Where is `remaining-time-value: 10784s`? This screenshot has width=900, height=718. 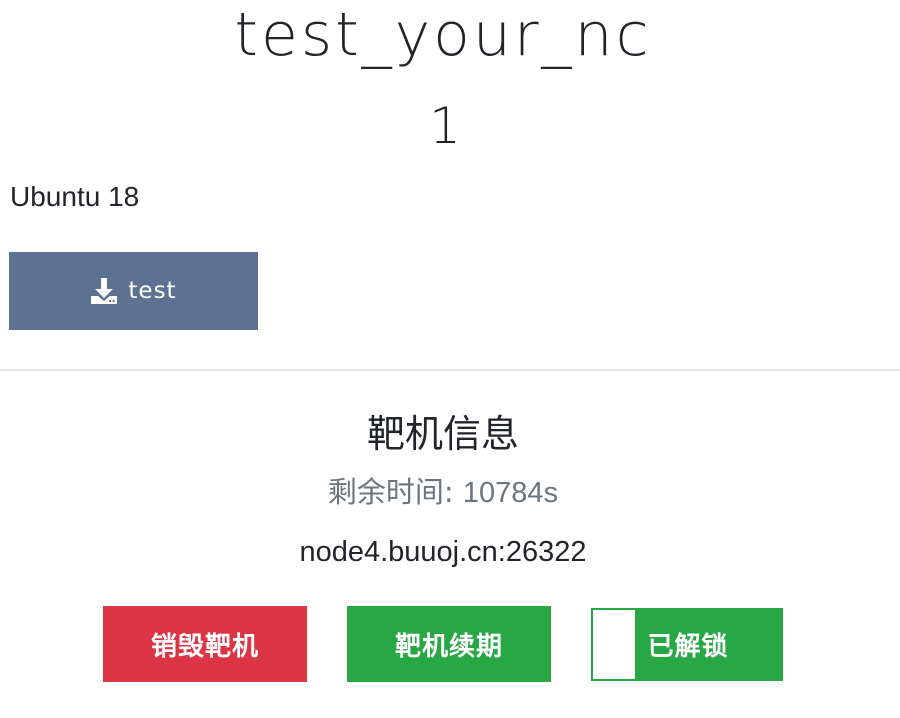 remaining-time-value: 10784s is located at coordinates (510, 493).